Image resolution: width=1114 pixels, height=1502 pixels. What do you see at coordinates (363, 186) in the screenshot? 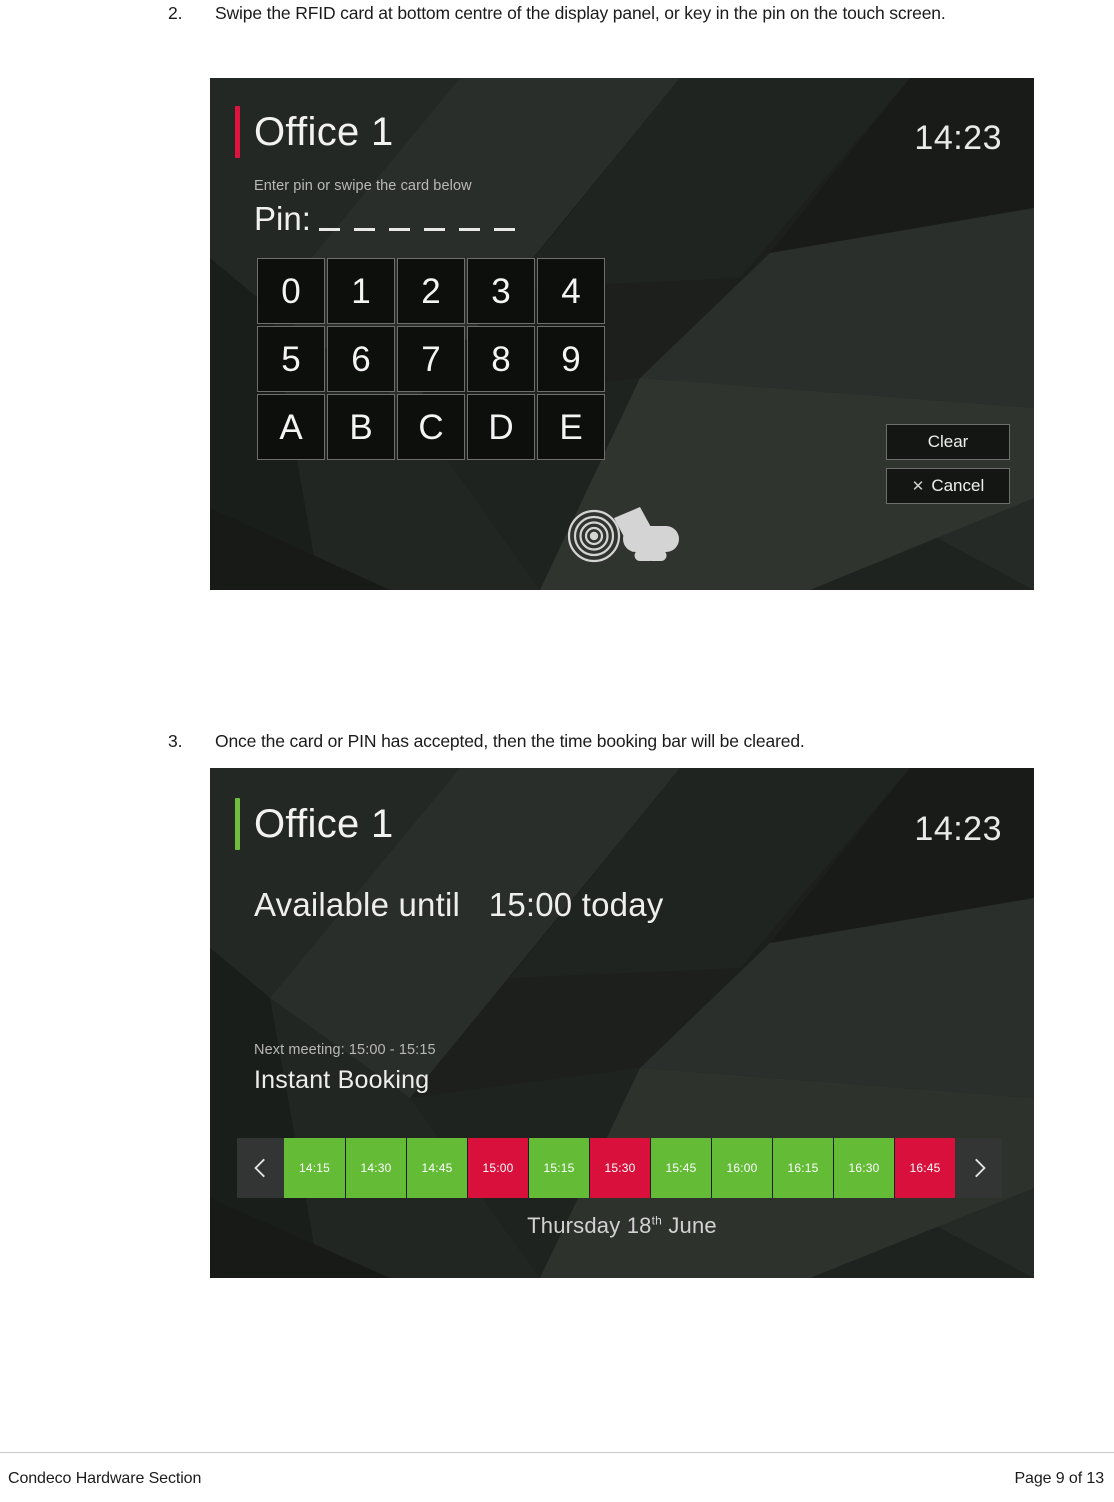
I see `pin-hint-text: Enter pin or swipe the card below` at bounding box center [363, 186].